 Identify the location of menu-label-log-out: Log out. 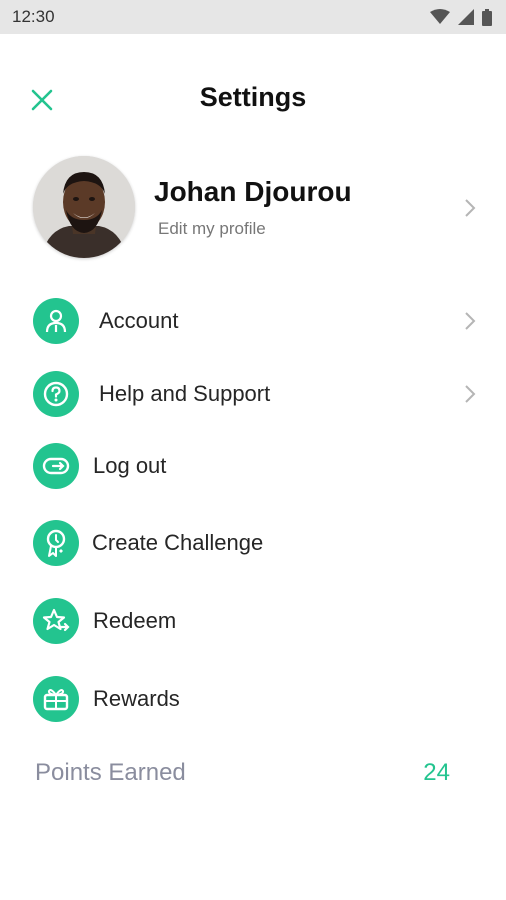
(130, 465).